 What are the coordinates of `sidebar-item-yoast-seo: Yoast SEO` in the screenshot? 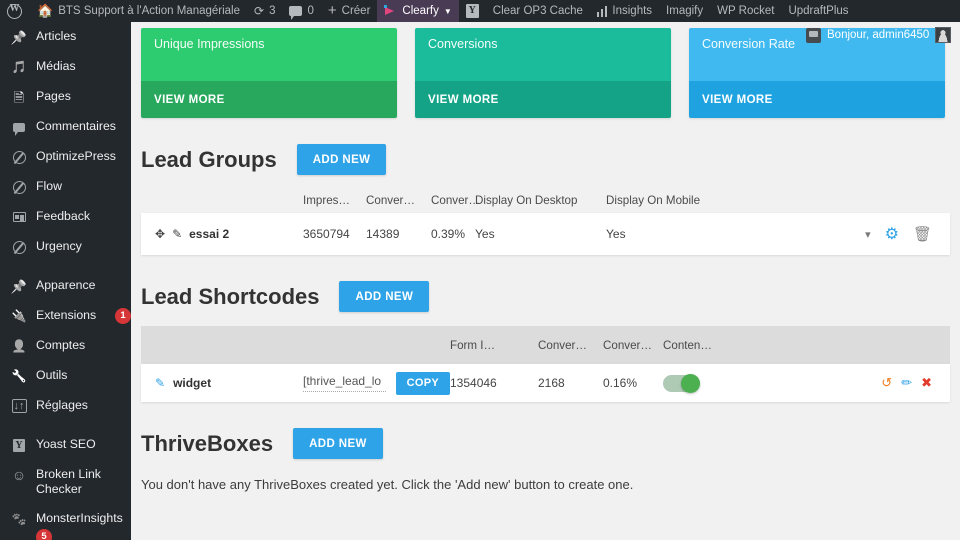 It's located at (65, 445).